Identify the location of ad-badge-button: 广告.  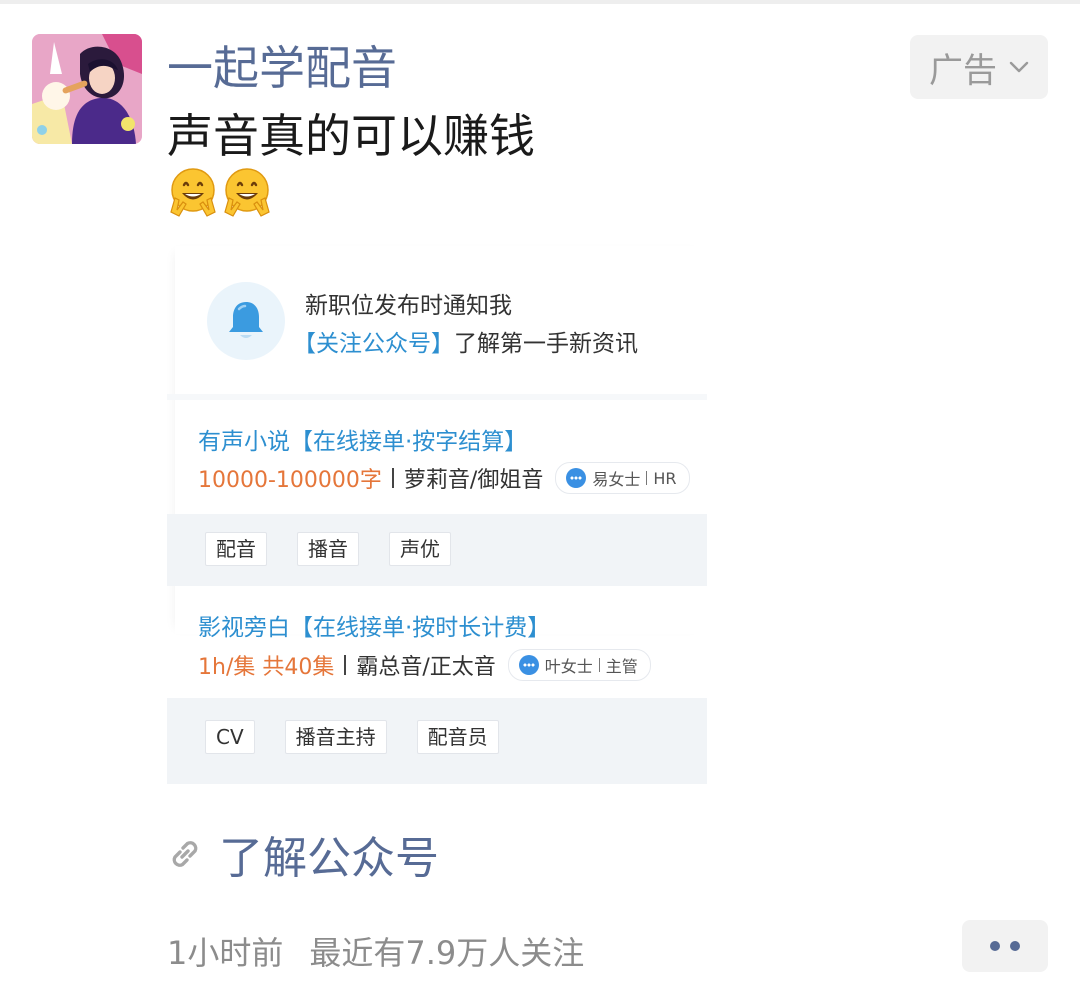
(979, 67).